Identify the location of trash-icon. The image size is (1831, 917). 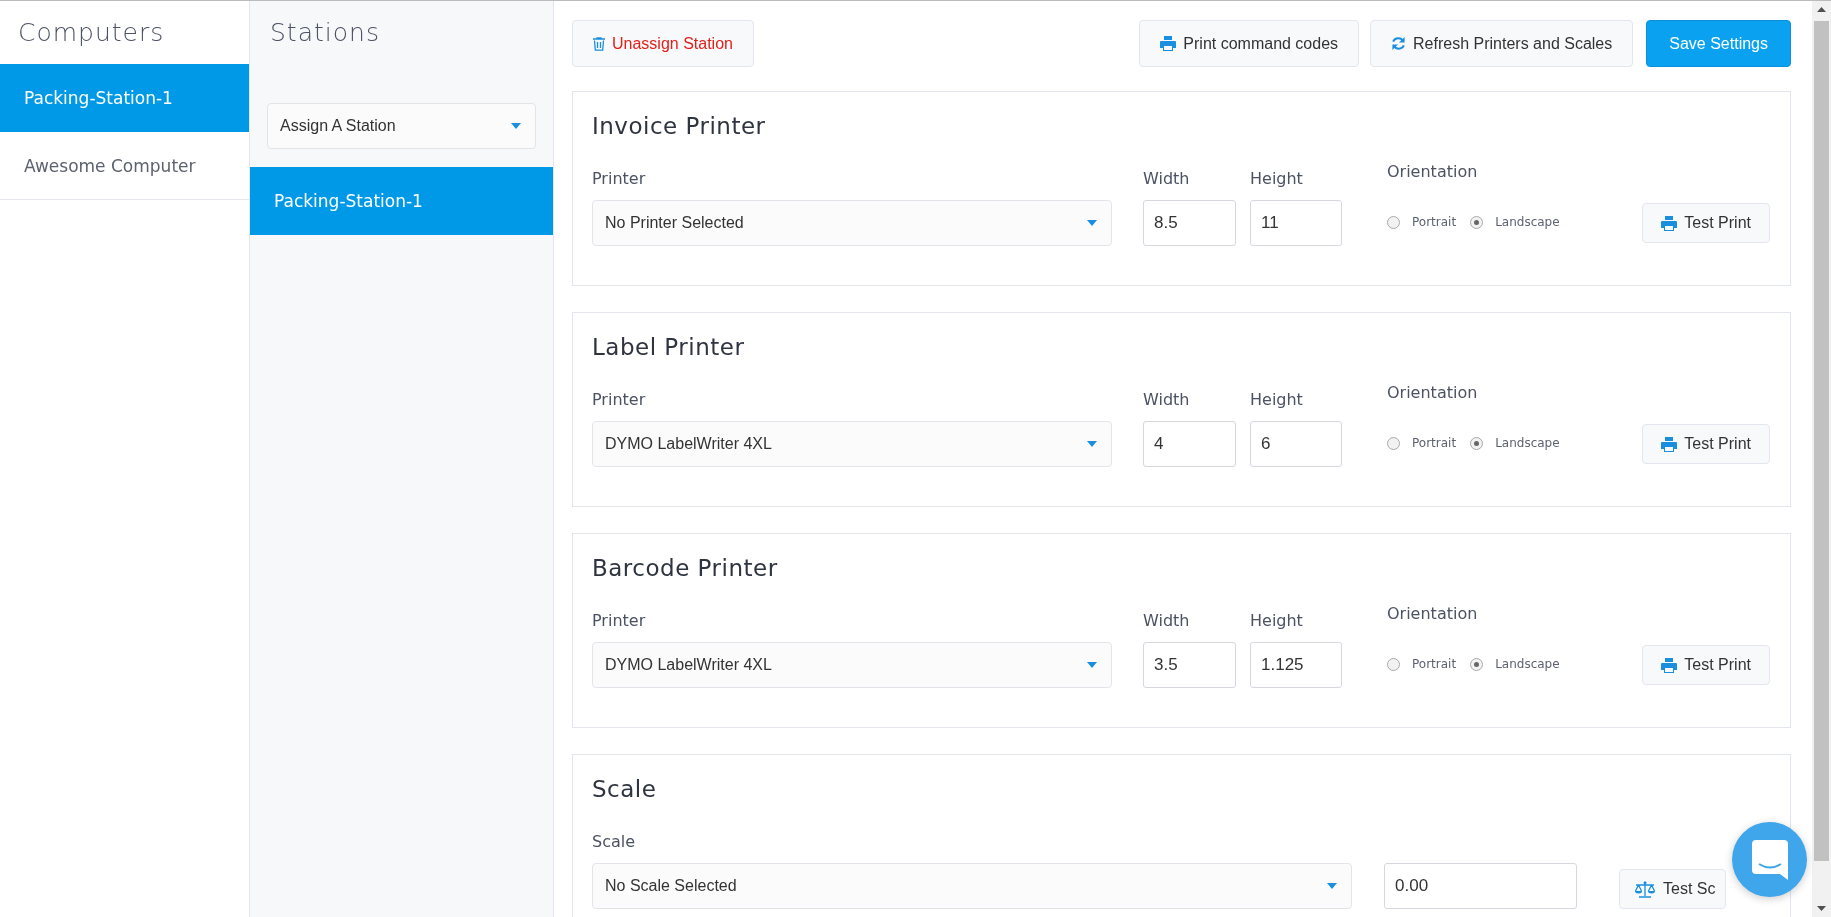
(599, 43).